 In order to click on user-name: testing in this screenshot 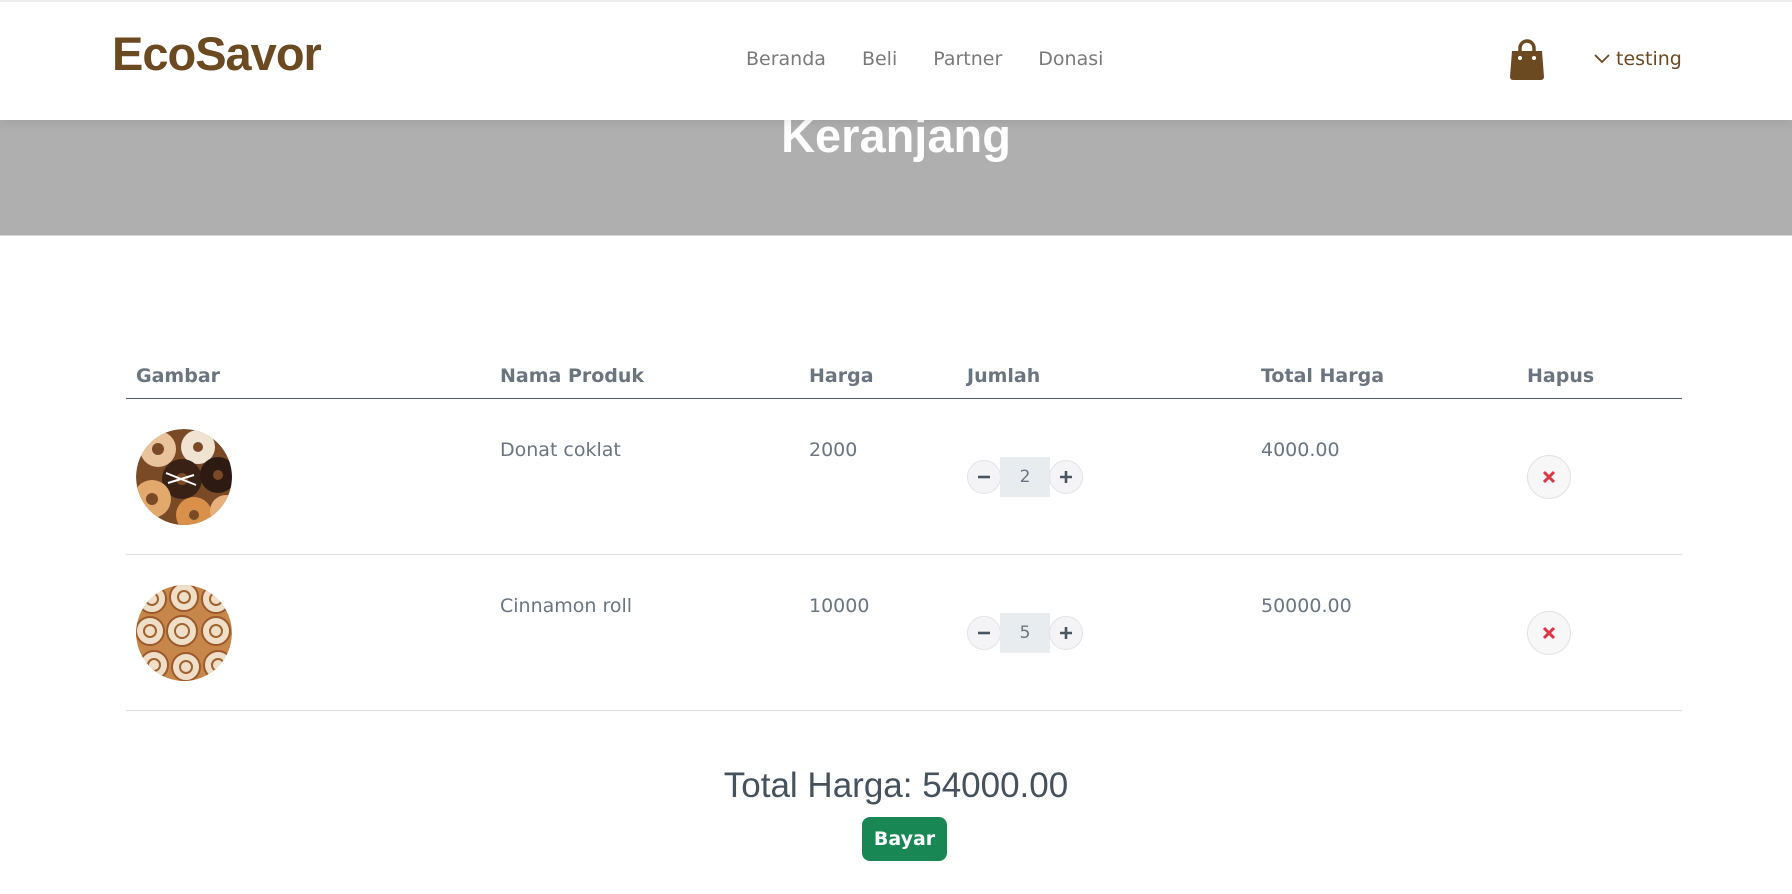, I will do `click(1649, 59)`.